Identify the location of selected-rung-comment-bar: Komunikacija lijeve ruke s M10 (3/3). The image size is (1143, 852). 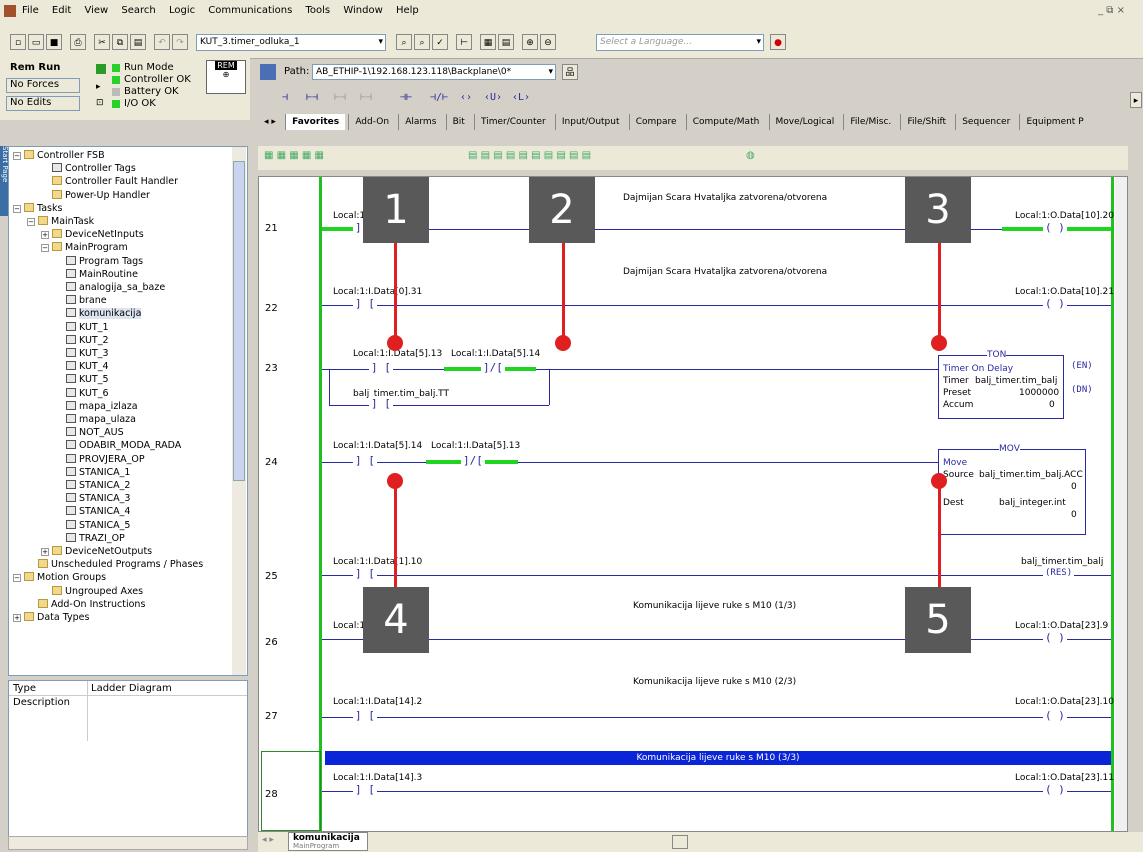
(718, 758).